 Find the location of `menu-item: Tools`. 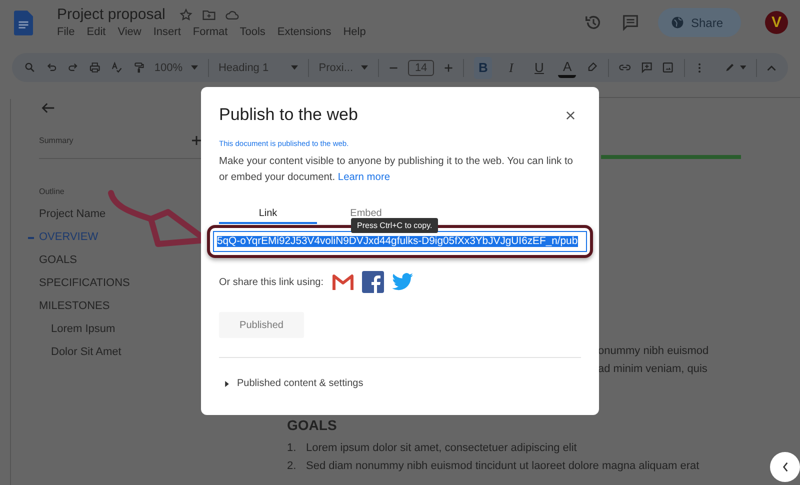

menu-item: Tools is located at coordinates (253, 32).